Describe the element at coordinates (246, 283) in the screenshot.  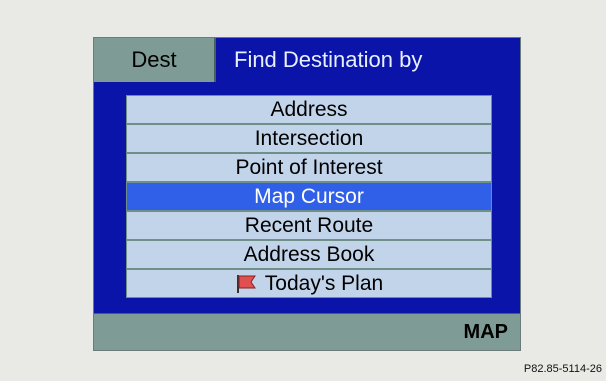
I see `flag-icon` at that location.